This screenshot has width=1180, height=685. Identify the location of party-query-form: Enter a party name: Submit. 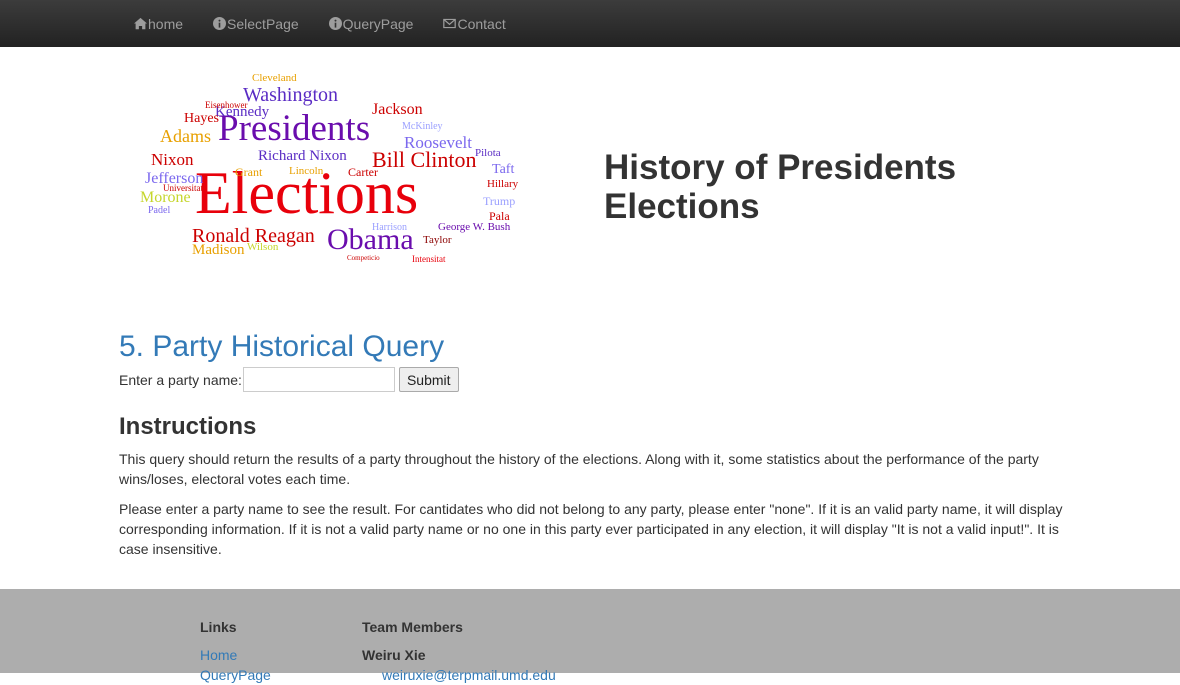
(289, 379).